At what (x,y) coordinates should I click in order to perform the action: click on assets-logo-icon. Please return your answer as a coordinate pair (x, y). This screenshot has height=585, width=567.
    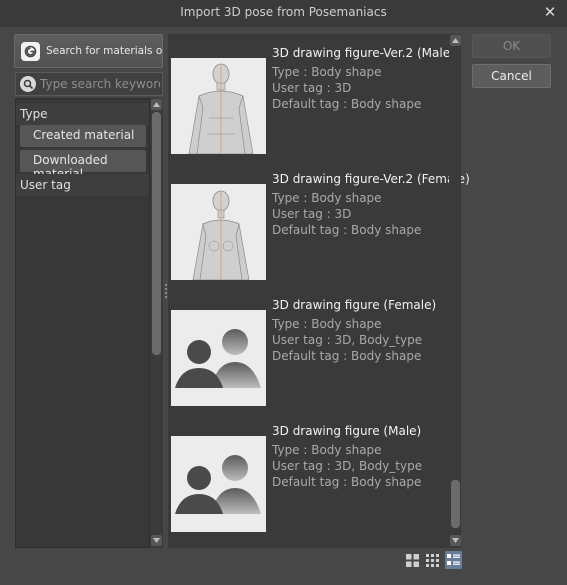
    Looking at the image, I should click on (30, 51).